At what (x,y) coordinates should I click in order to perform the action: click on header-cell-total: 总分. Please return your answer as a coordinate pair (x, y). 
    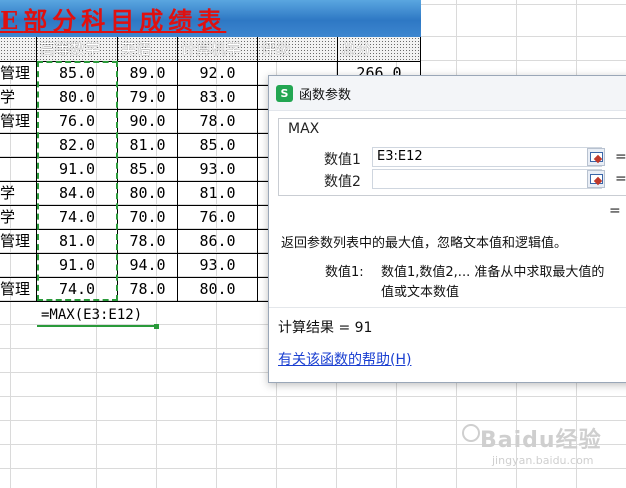
    Looking at the image, I should click on (379, 49).